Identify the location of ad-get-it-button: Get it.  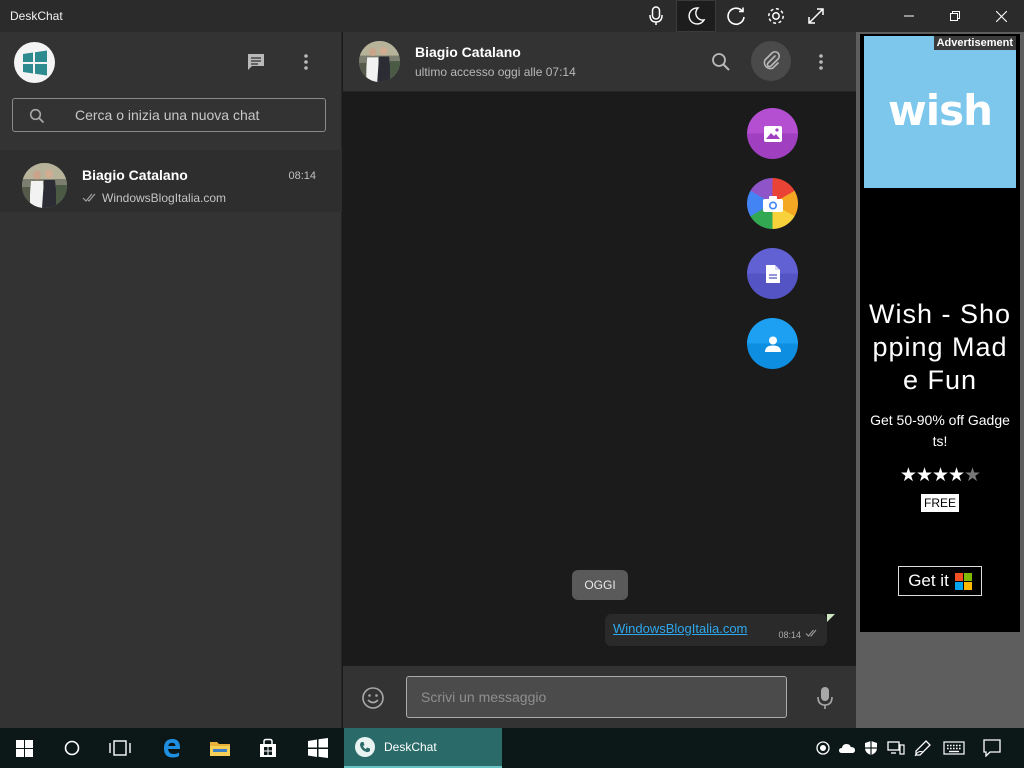
(940, 581).